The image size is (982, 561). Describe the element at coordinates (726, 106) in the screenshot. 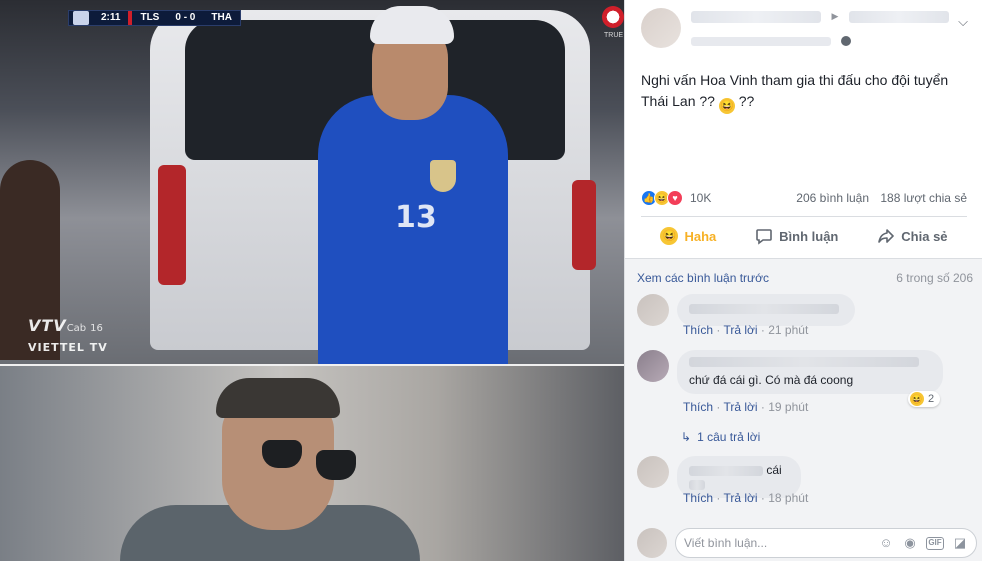

I see `laughing-emoji-icon: 😆` at that location.